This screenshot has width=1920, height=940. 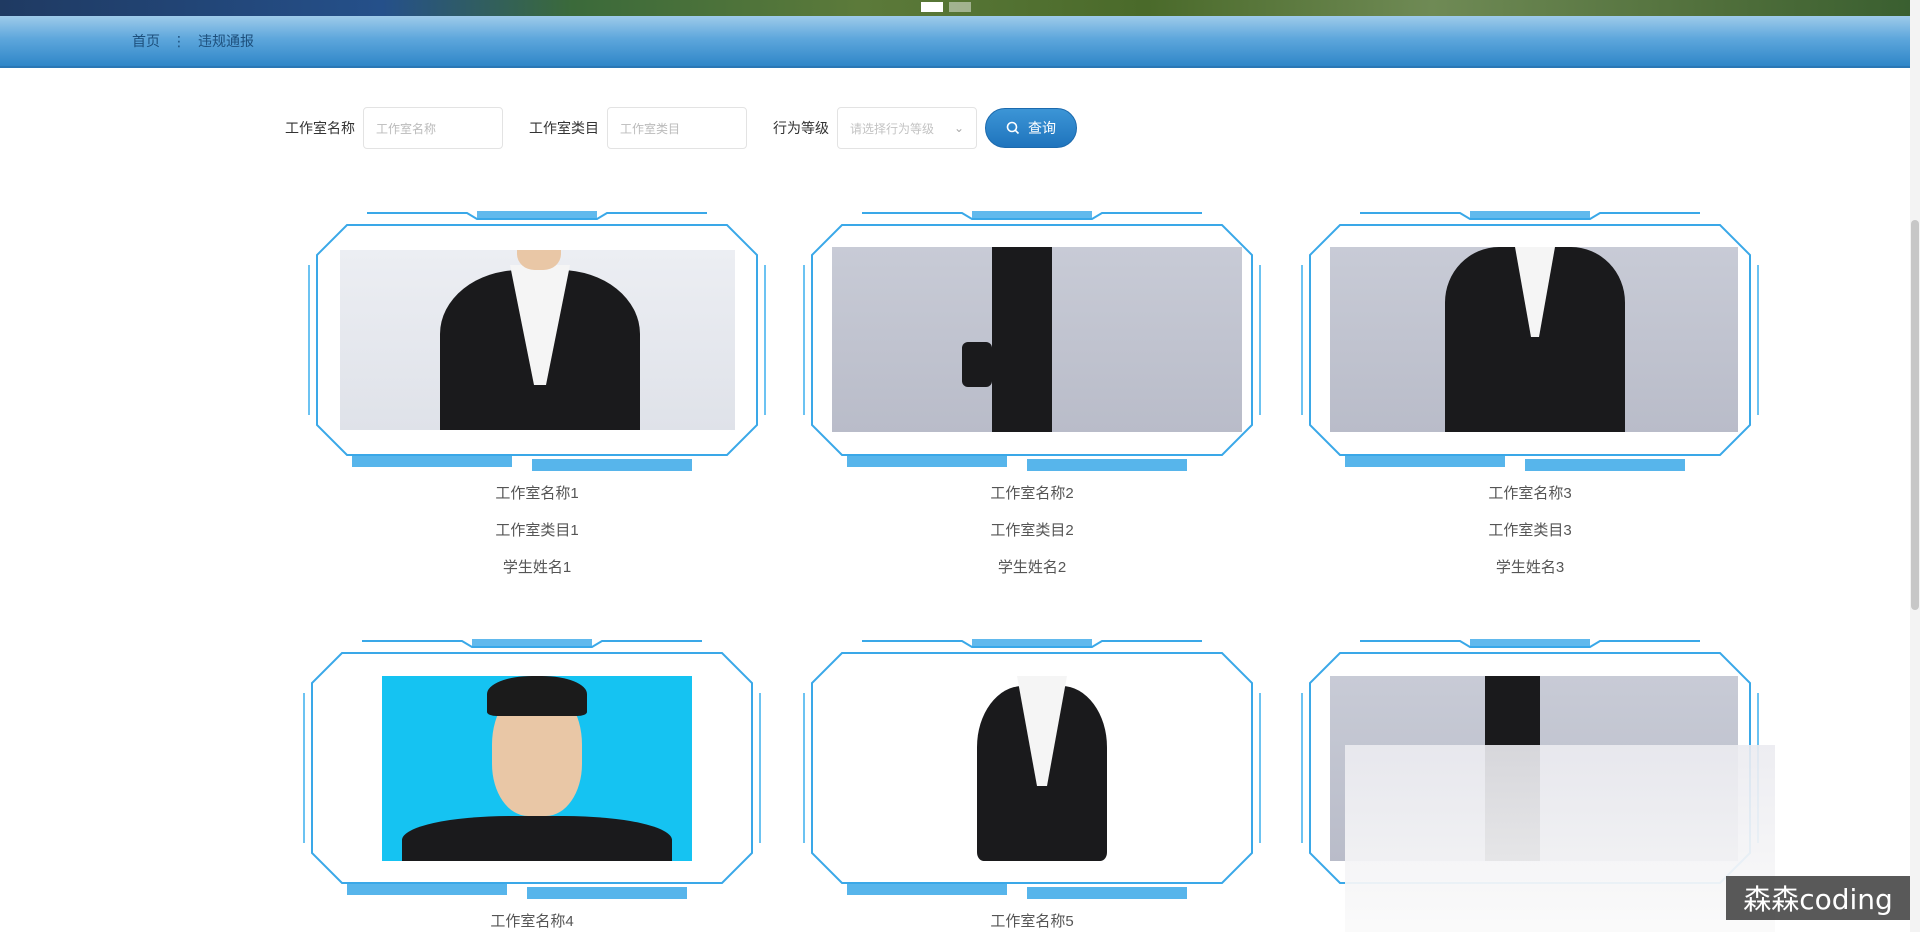 What do you see at coordinates (1032, 567) in the screenshot?
I see `student-name: 学生姓名2` at bounding box center [1032, 567].